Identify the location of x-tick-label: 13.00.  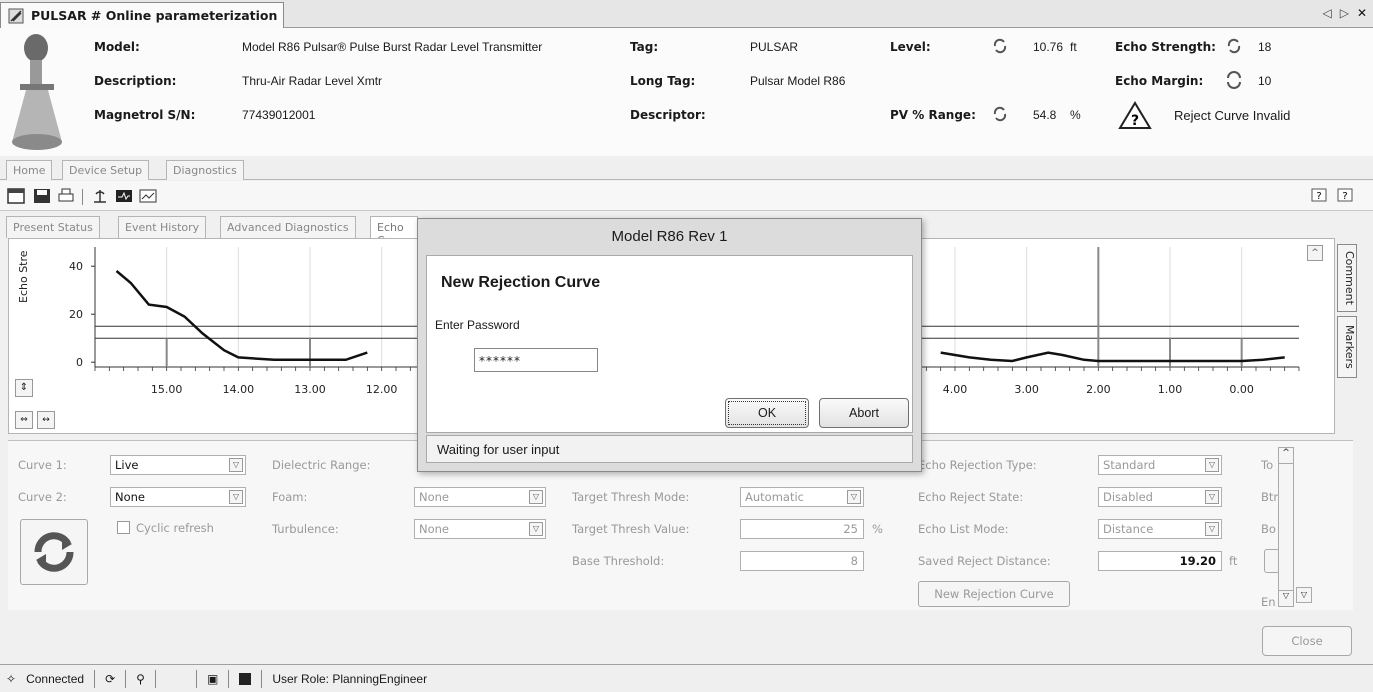
(310, 389).